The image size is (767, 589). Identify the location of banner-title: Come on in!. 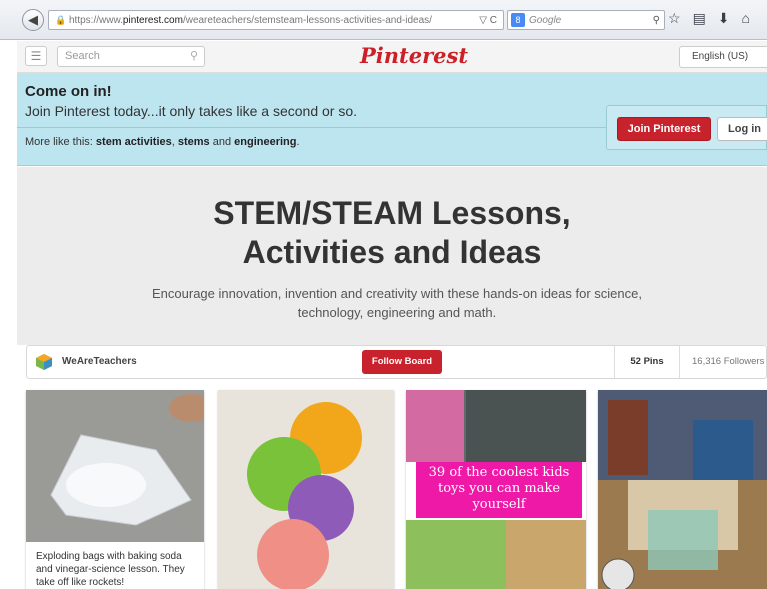
(68, 91).